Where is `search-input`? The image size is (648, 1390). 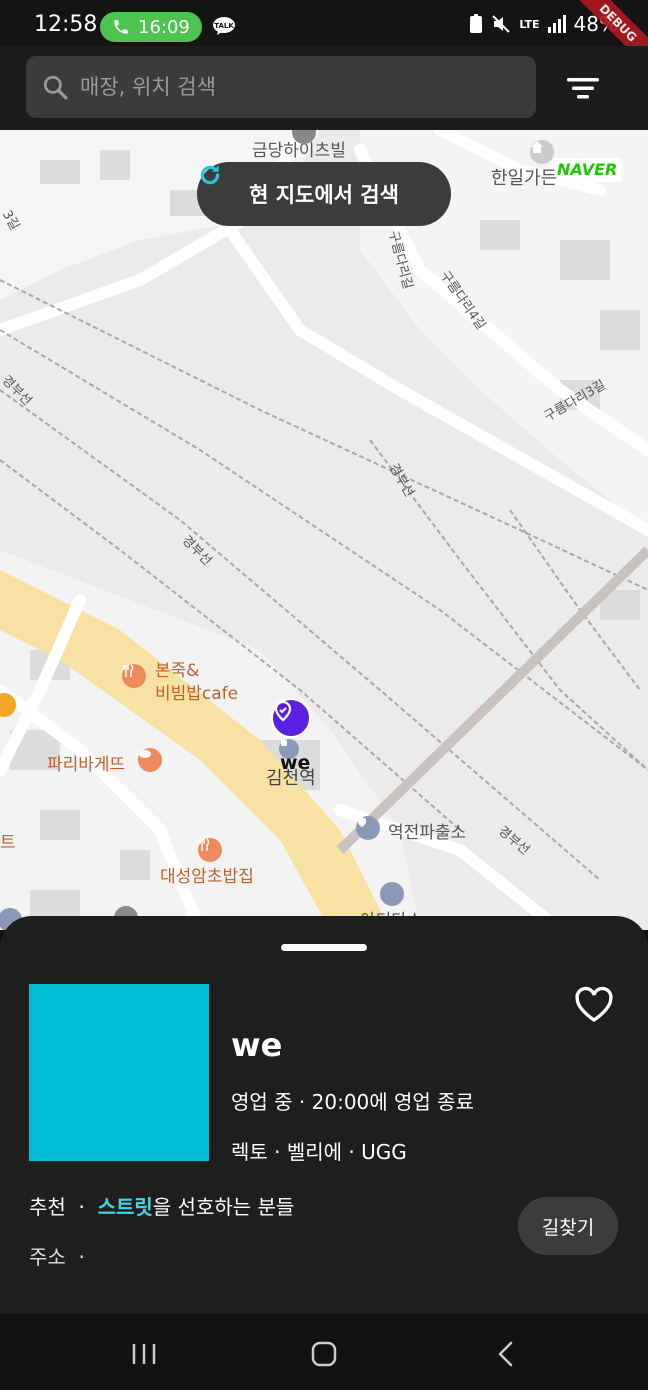 search-input is located at coordinates (290, 87).